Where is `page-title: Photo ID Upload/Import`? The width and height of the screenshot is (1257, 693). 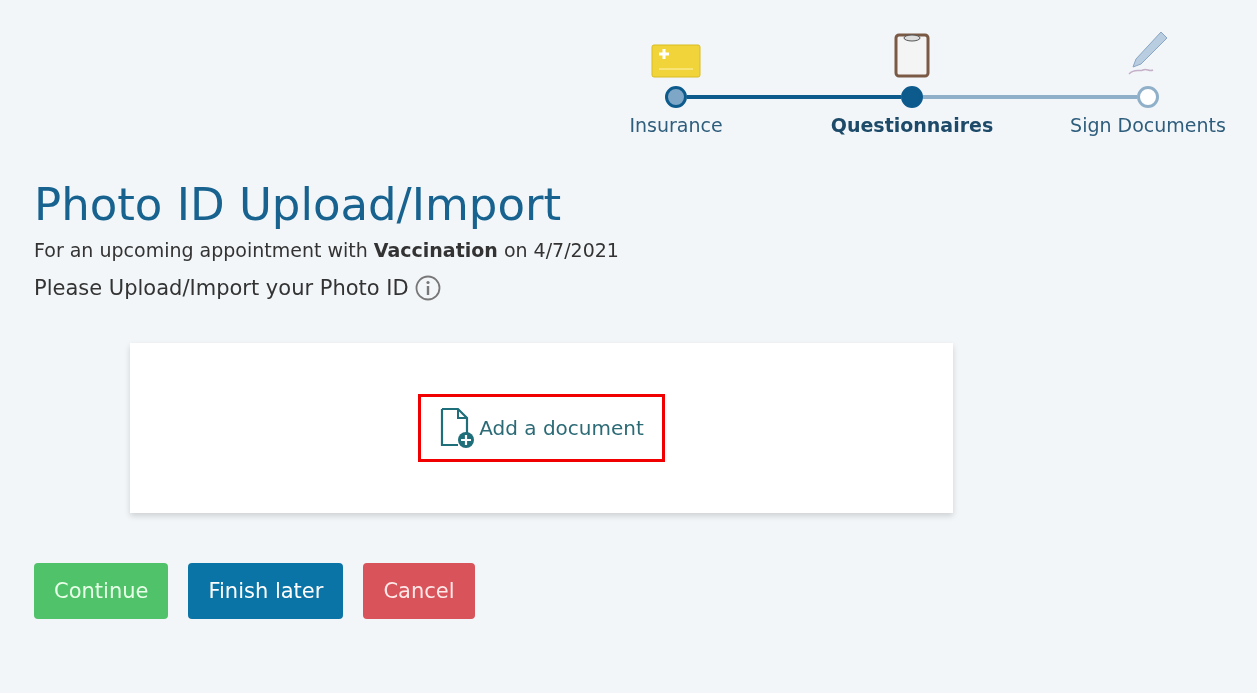
page-title: Photo ID Upload/Import is located at coordinates (298, 204).